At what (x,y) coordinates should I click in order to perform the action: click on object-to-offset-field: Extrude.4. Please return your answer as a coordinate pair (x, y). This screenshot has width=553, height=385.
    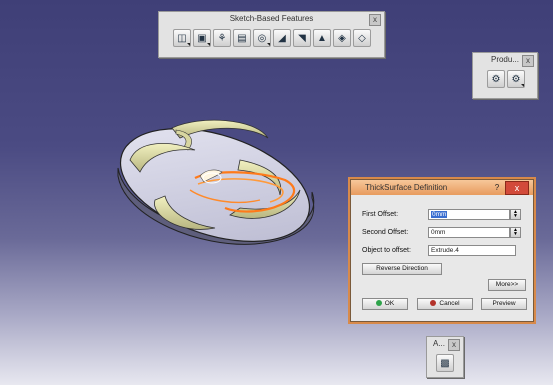
    Looking at the image, I should click on (472, 250).